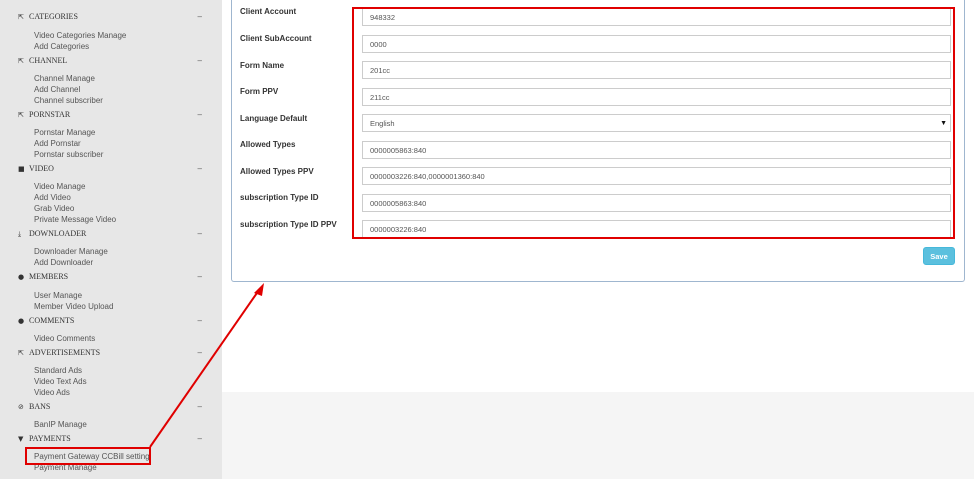 Image resolution: width=974 pixels, height=479 pixels. What do you see at coordinates (68, 154) in the screenshot?
I see `sidebar-item-pornstar-subscriber: Pornstar subscriber` at bounding box center [68, 154].